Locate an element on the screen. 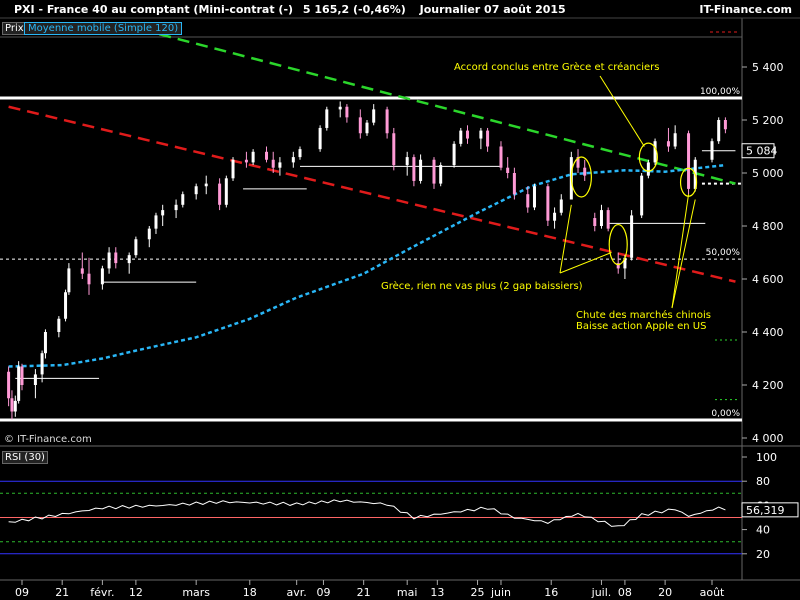  x-axis-tick-label: 25 is located at coordinates (478, 592).